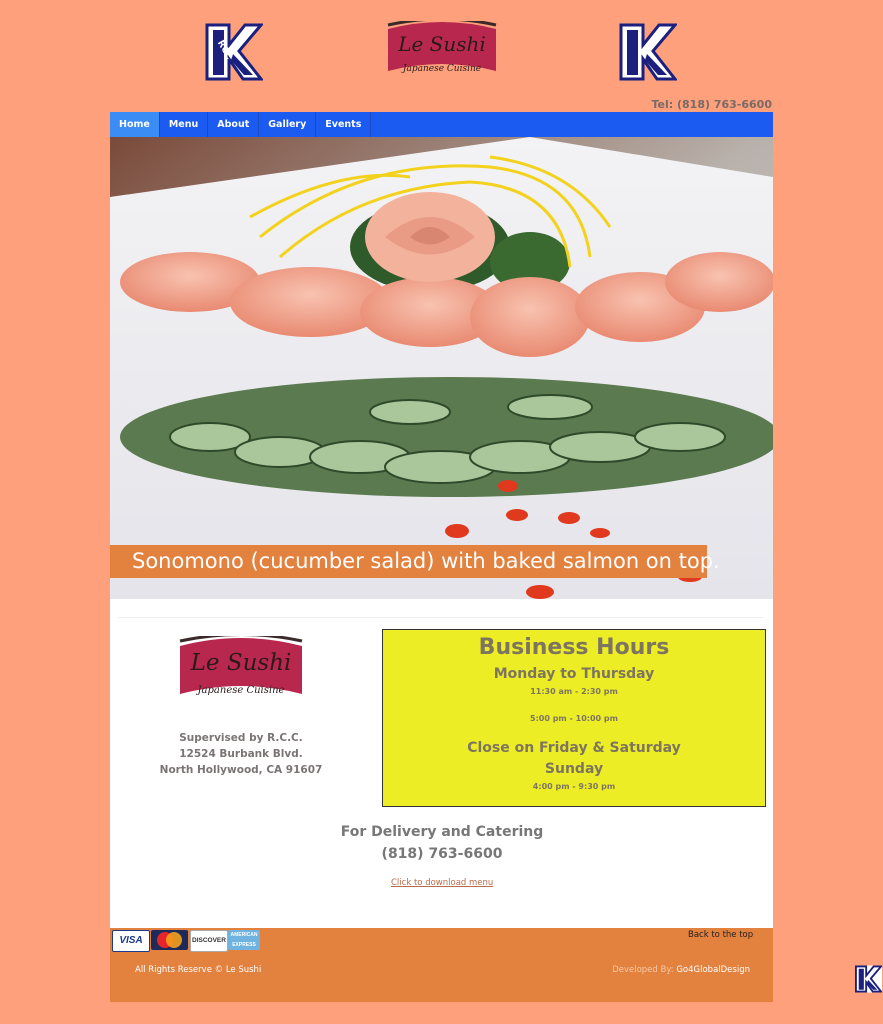  Describe the element at coordinates (240, 690) in the screenshot. I see `body-logo-tagline: Japanese Cuisine` at that location.